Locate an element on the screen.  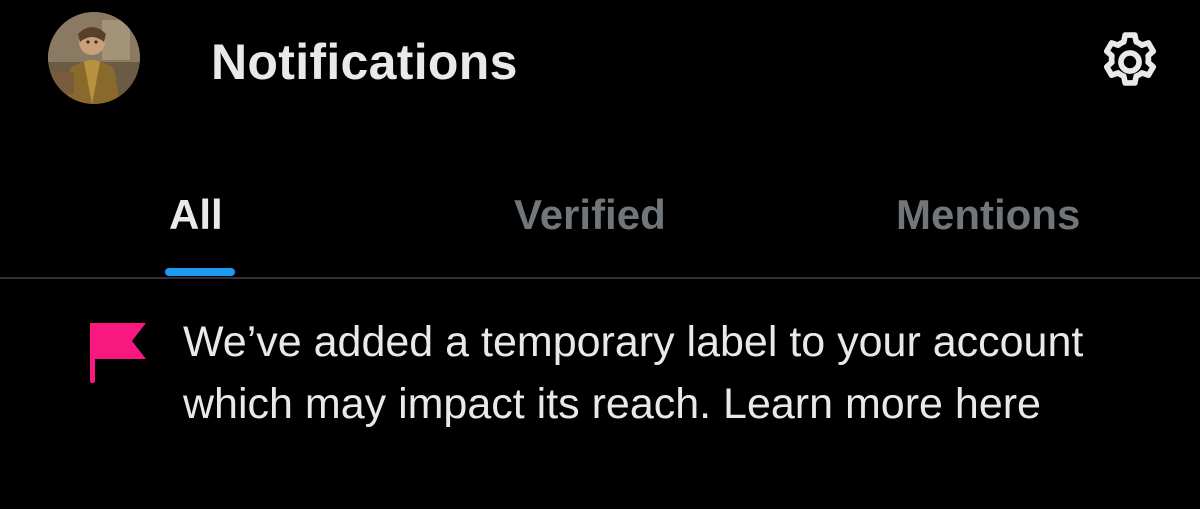
tab-all: All is located at coordinates (196, 215).